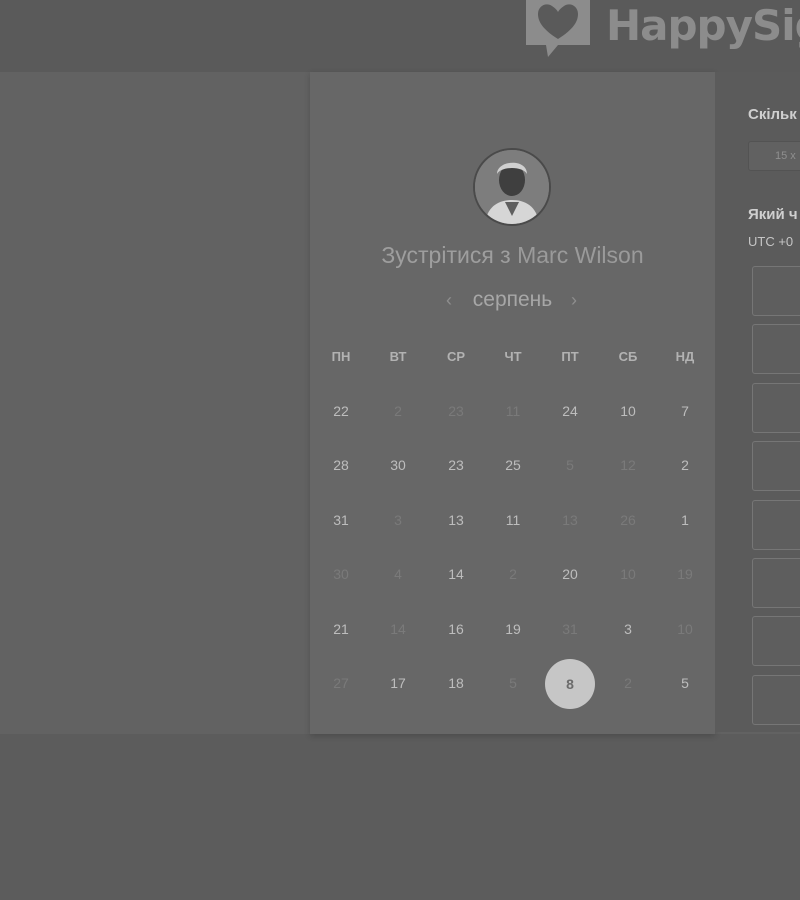 The image size is (800, 900). Describe the element at coordinates (513, 356) in the screenshot. I see `weekday-label: ЧТ` at that location.